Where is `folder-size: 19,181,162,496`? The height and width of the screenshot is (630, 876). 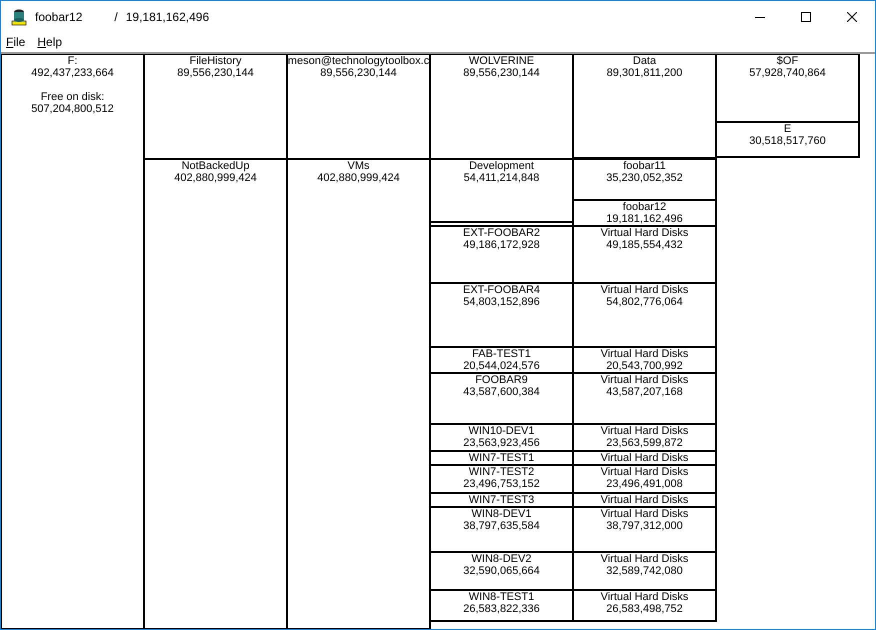 folder-size: 19,181,162,496 is located at coordinates (644, 218).